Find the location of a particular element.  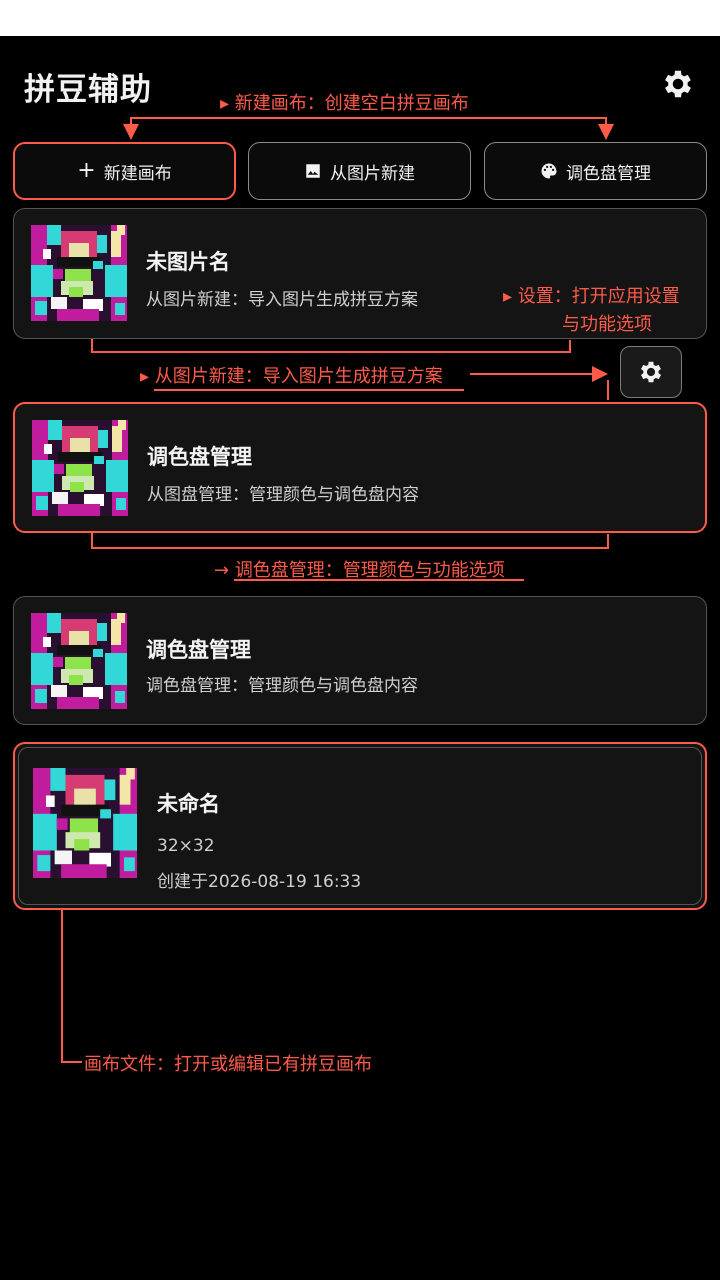

status-bar-area is located at coordinates (360, 18).